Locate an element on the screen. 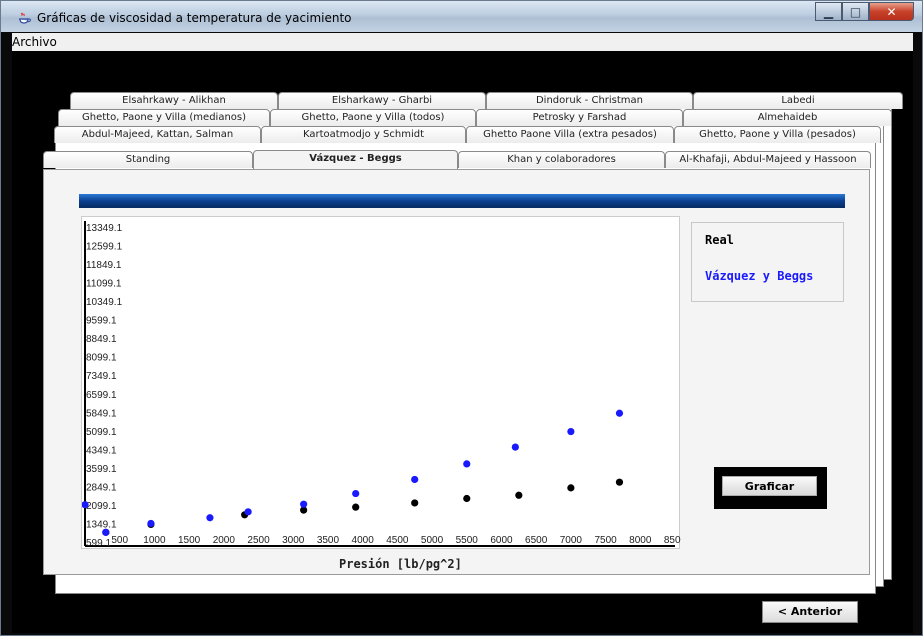  x-tick-label: 1000 is located at coordinates (154, 540).